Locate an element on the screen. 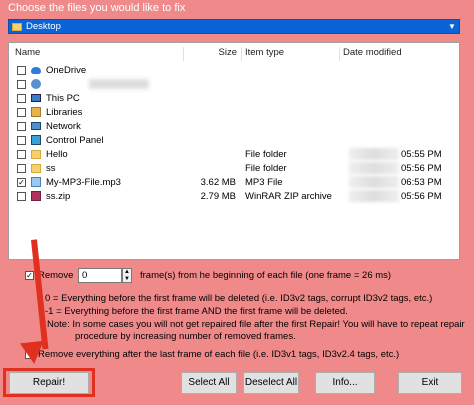 The image size is (474, 405). item-name: This PC is located at coordinates (63, 98).